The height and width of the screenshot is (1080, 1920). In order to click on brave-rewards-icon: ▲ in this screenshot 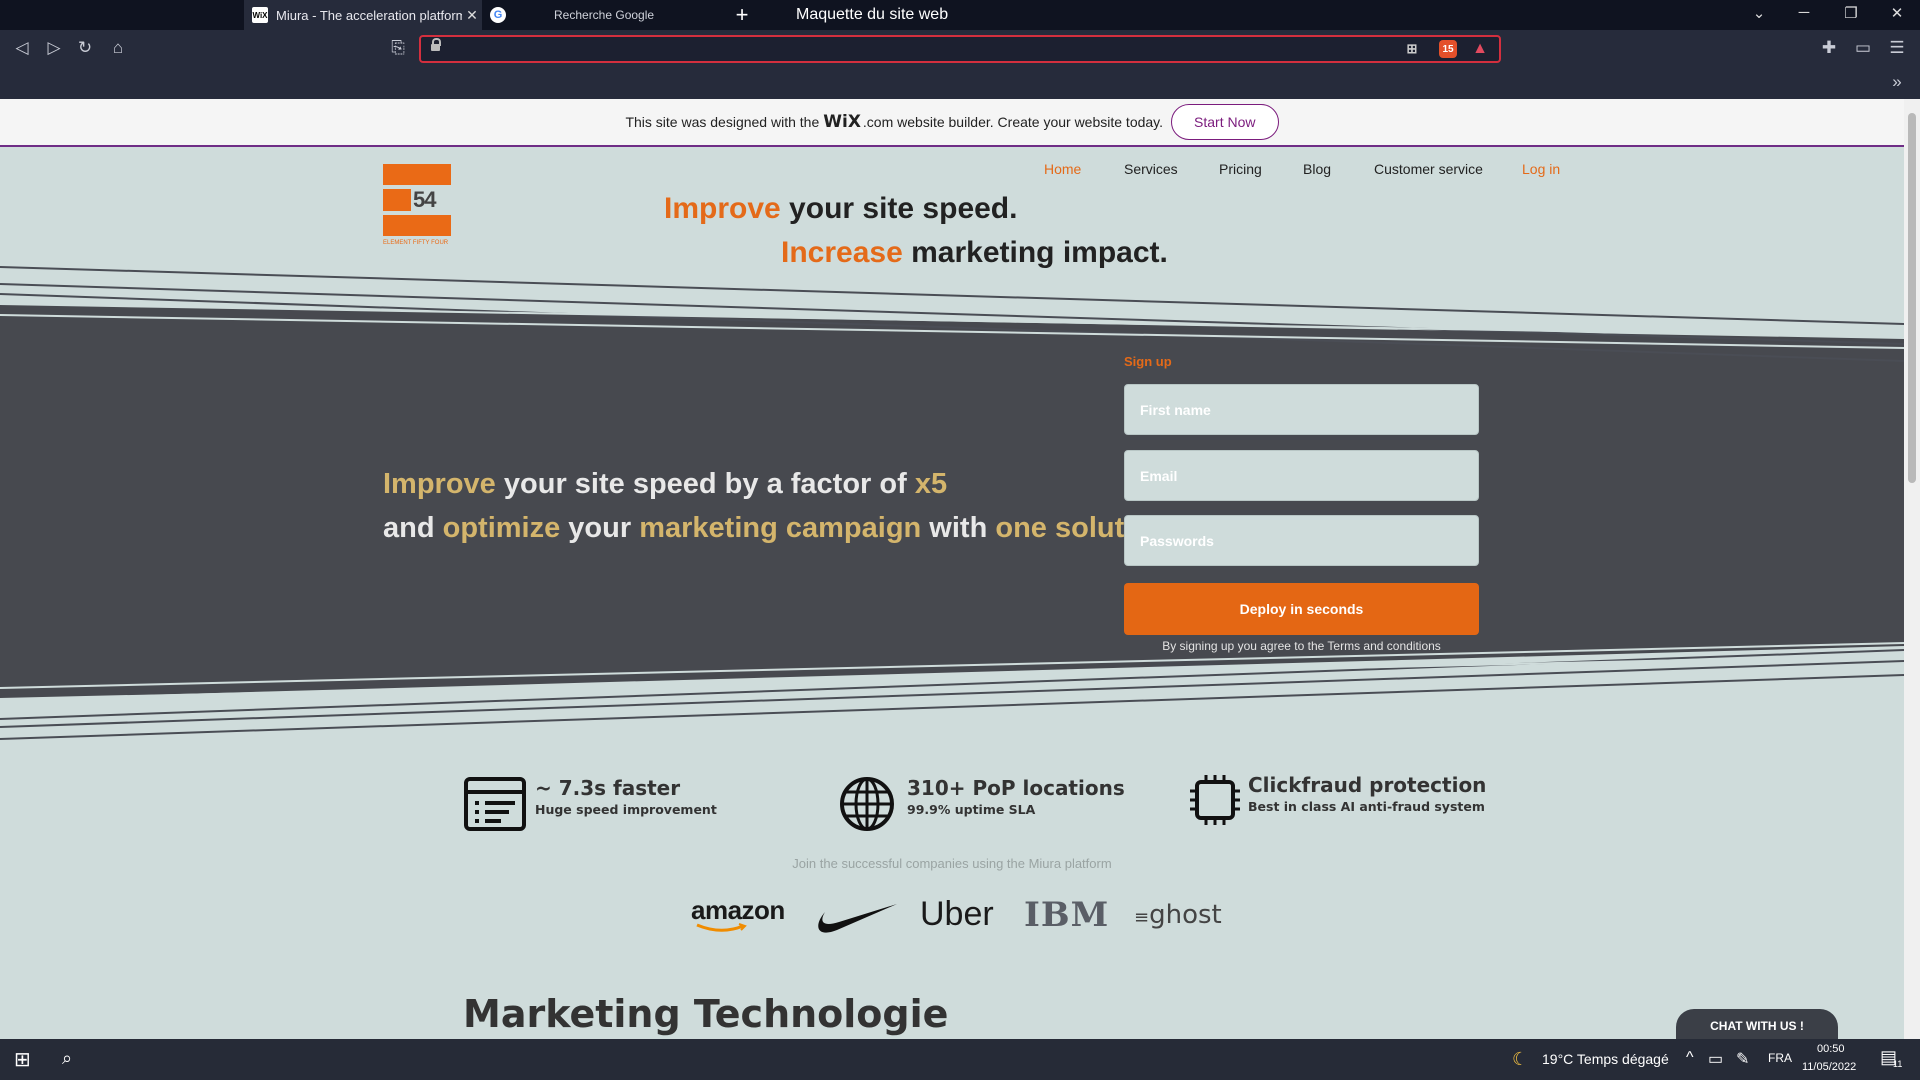, I will do `click(1480, 49)`.